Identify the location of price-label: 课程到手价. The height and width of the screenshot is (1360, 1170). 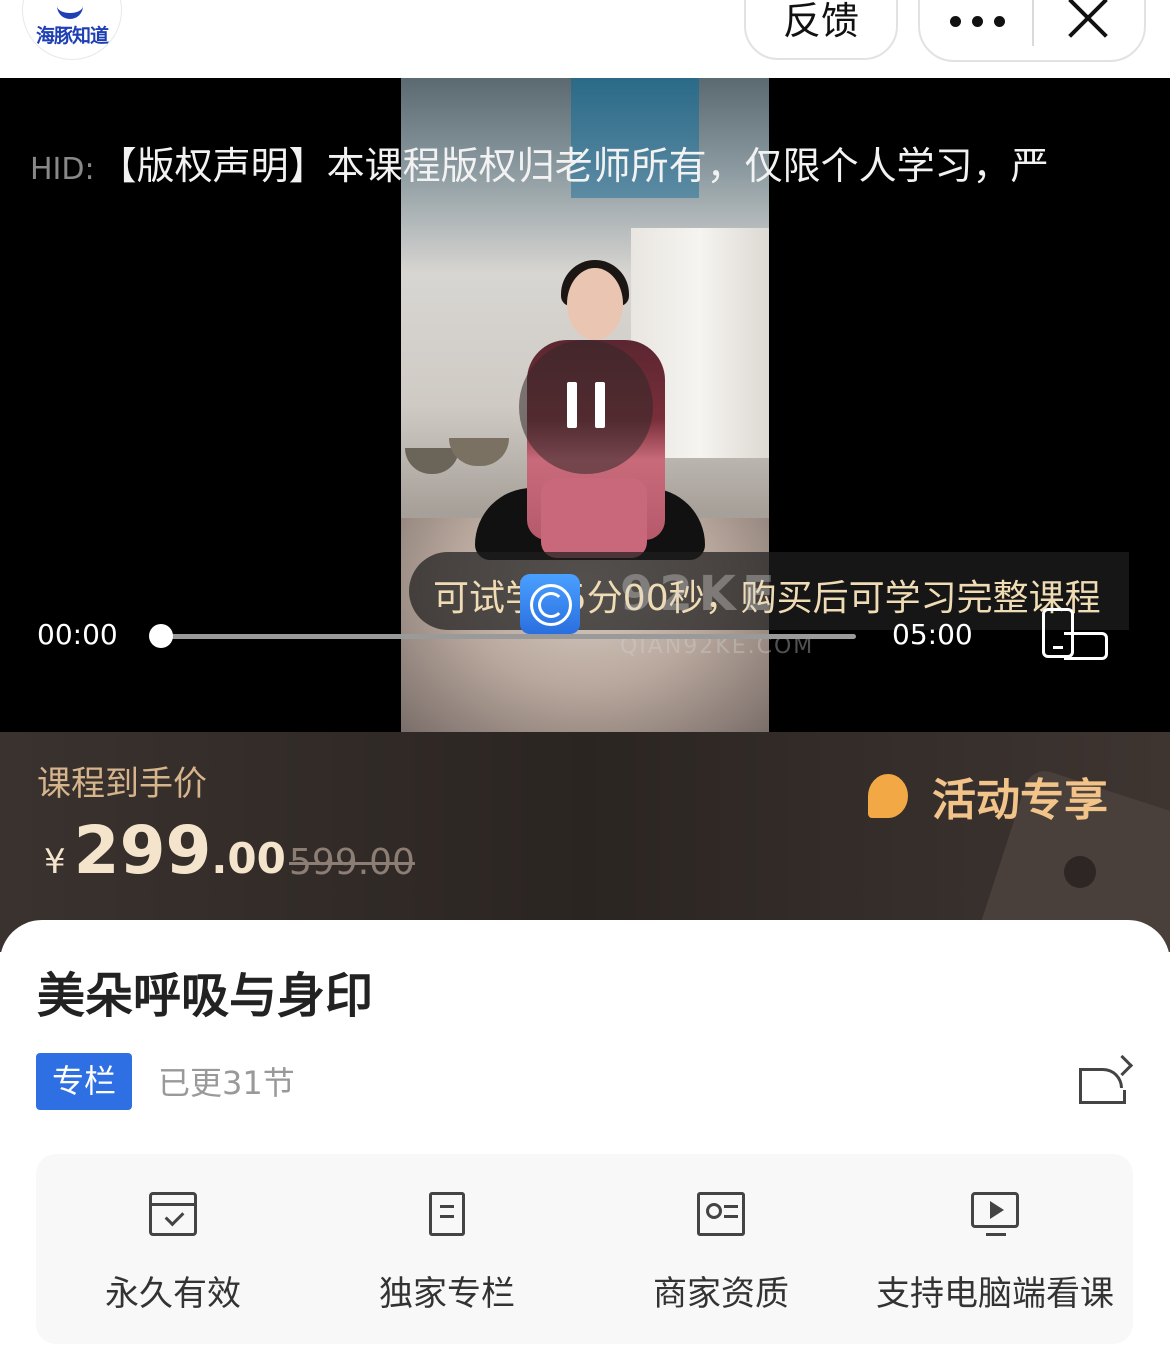
(122, 784).